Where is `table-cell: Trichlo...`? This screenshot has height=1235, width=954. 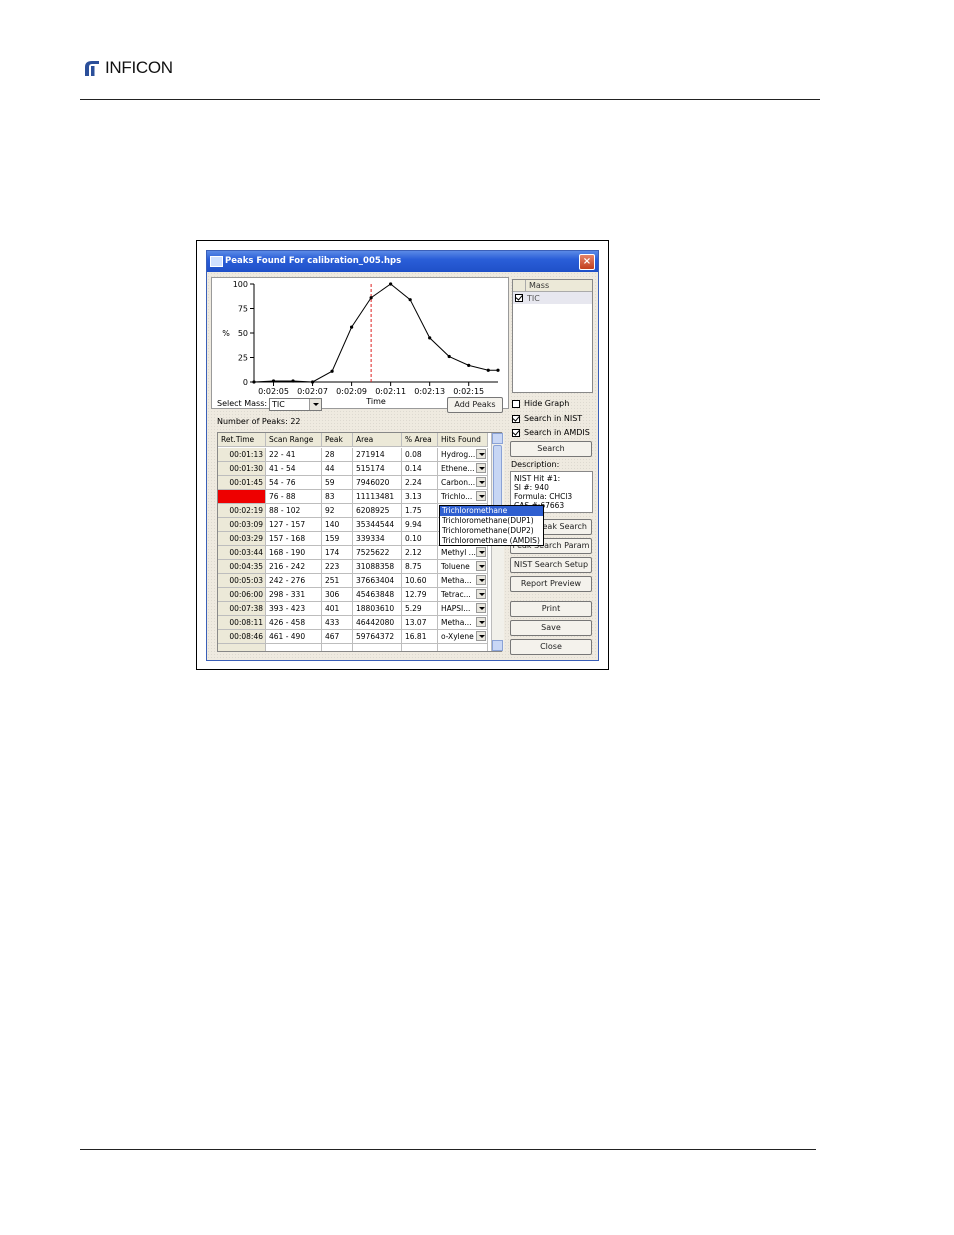
table-cell: Trichlo... is located at coordinates (463, 497).